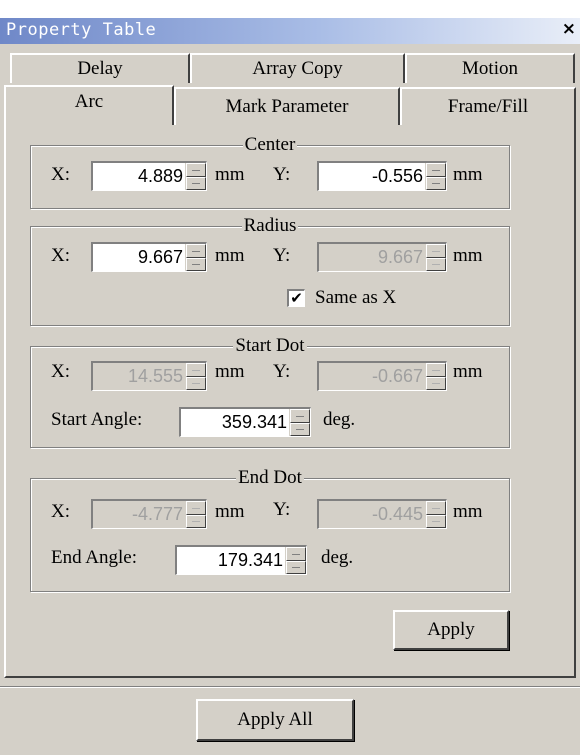  I want to click on end-y-spinner, so click(382, 514).